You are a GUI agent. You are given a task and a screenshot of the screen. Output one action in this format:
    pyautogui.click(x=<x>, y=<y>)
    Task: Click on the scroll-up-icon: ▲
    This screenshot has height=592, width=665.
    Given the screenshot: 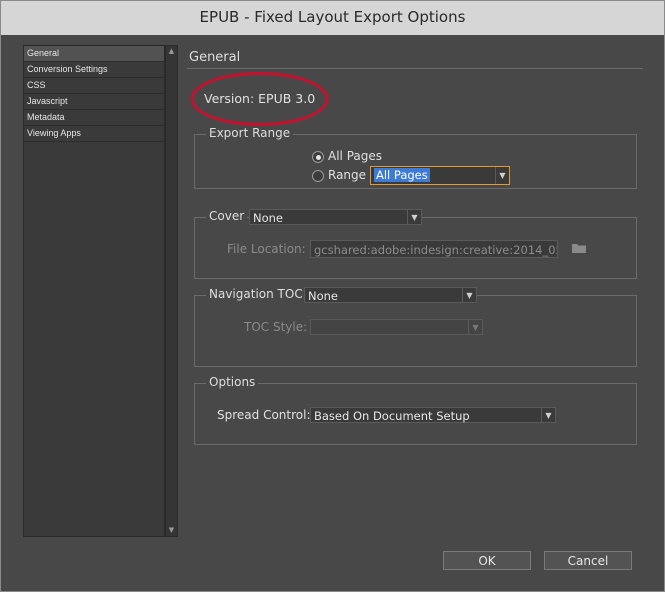 What is the action you would take?
    pyautogui.click(x=171, y=51)
    